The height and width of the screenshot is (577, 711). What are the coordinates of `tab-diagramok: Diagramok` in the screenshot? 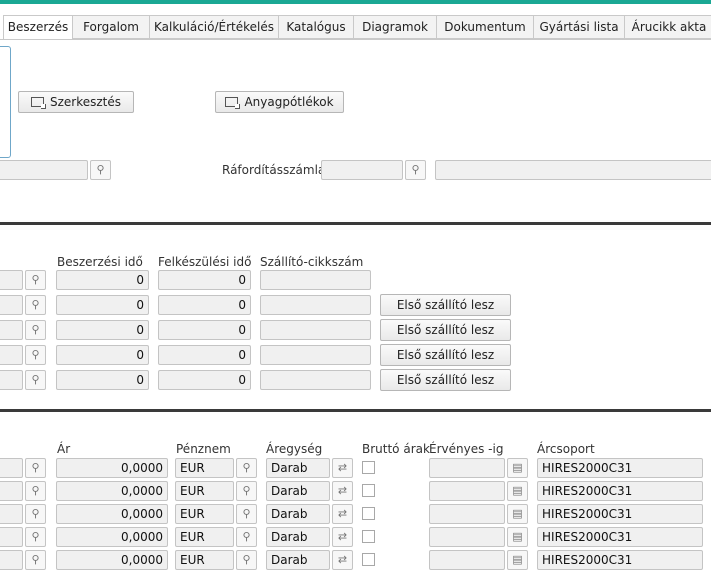 It's located at (395, 27).